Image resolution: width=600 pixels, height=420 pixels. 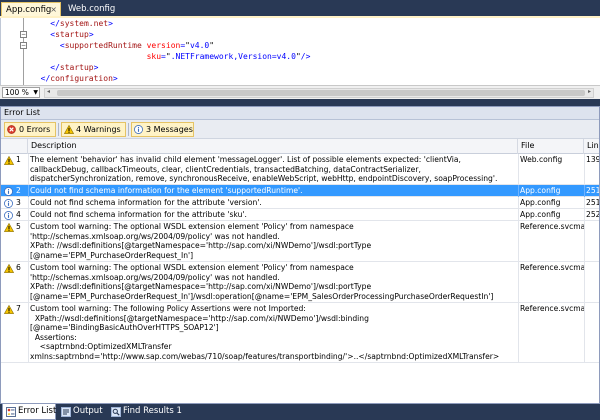 I want to click on close-icon: ×, so click(x=53, y=10).